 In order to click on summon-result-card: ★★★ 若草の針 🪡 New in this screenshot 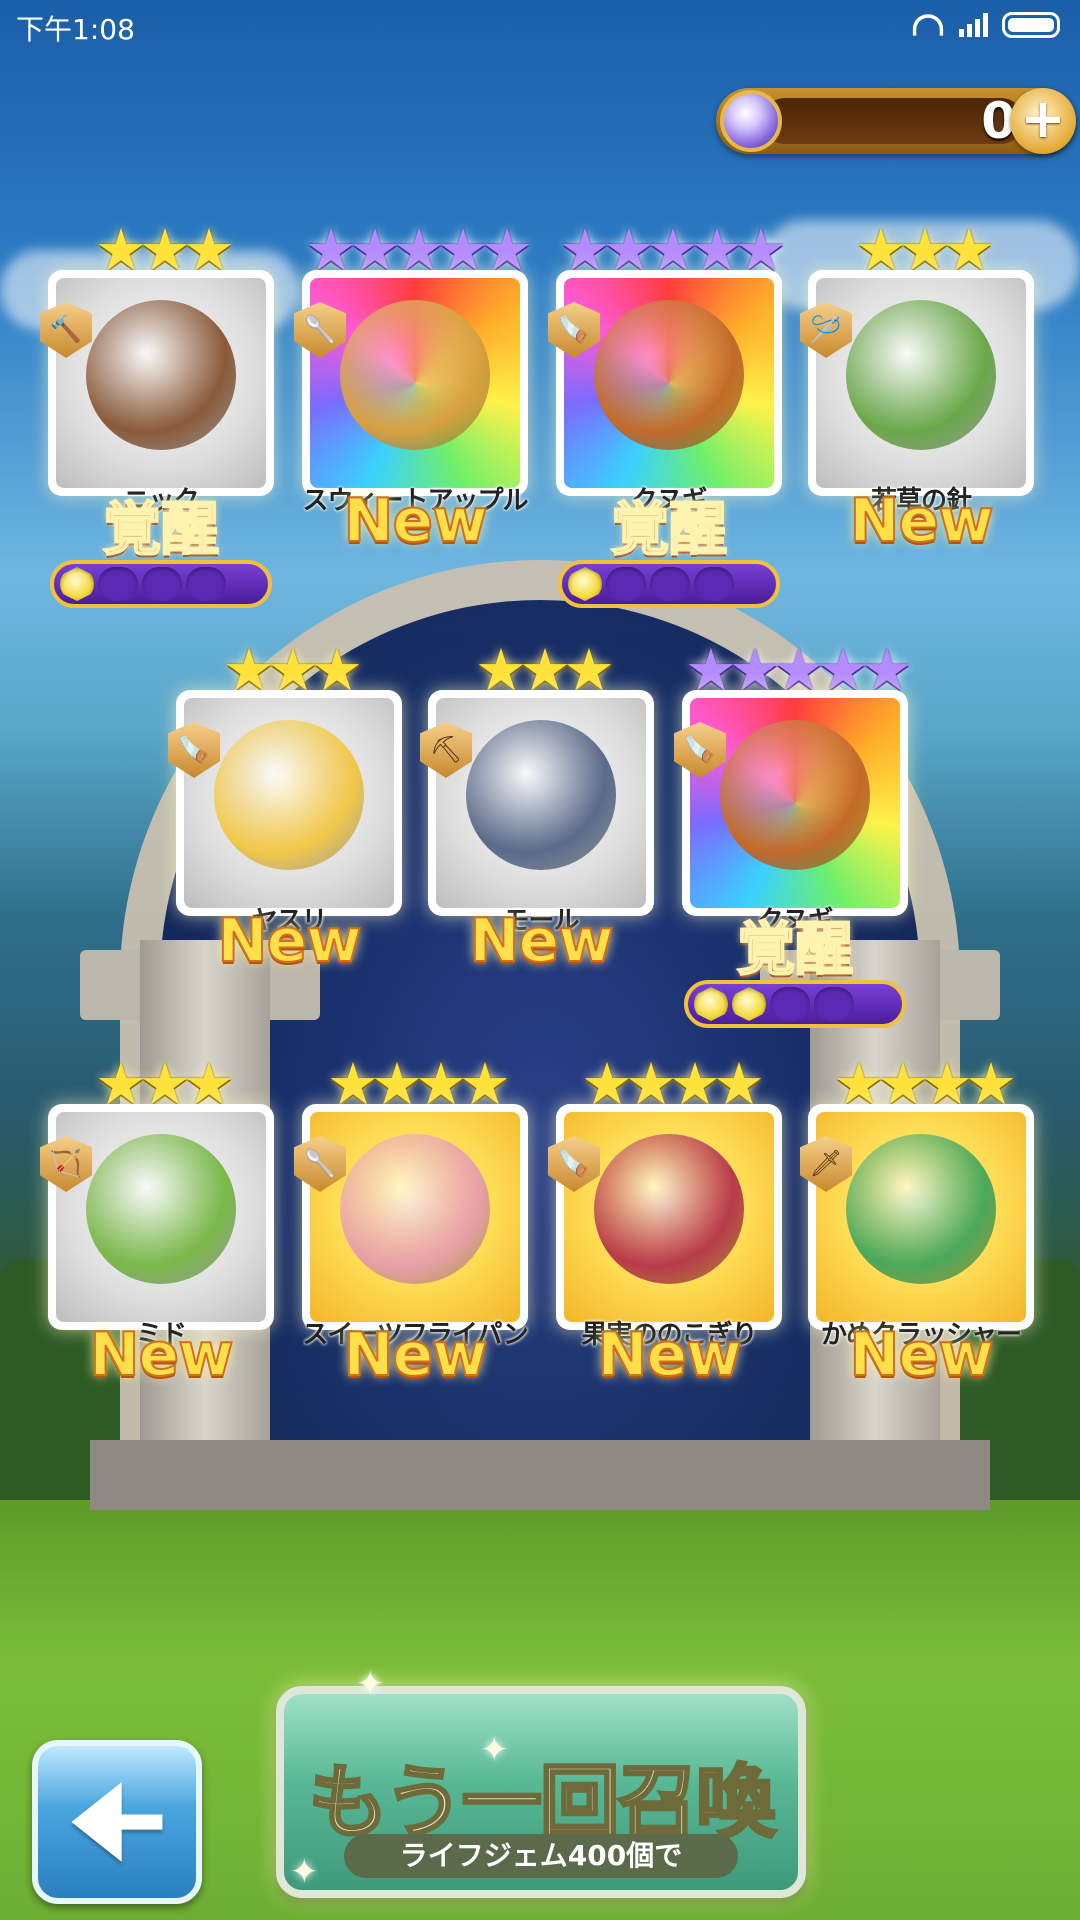, I will do `click(917, 420)`.